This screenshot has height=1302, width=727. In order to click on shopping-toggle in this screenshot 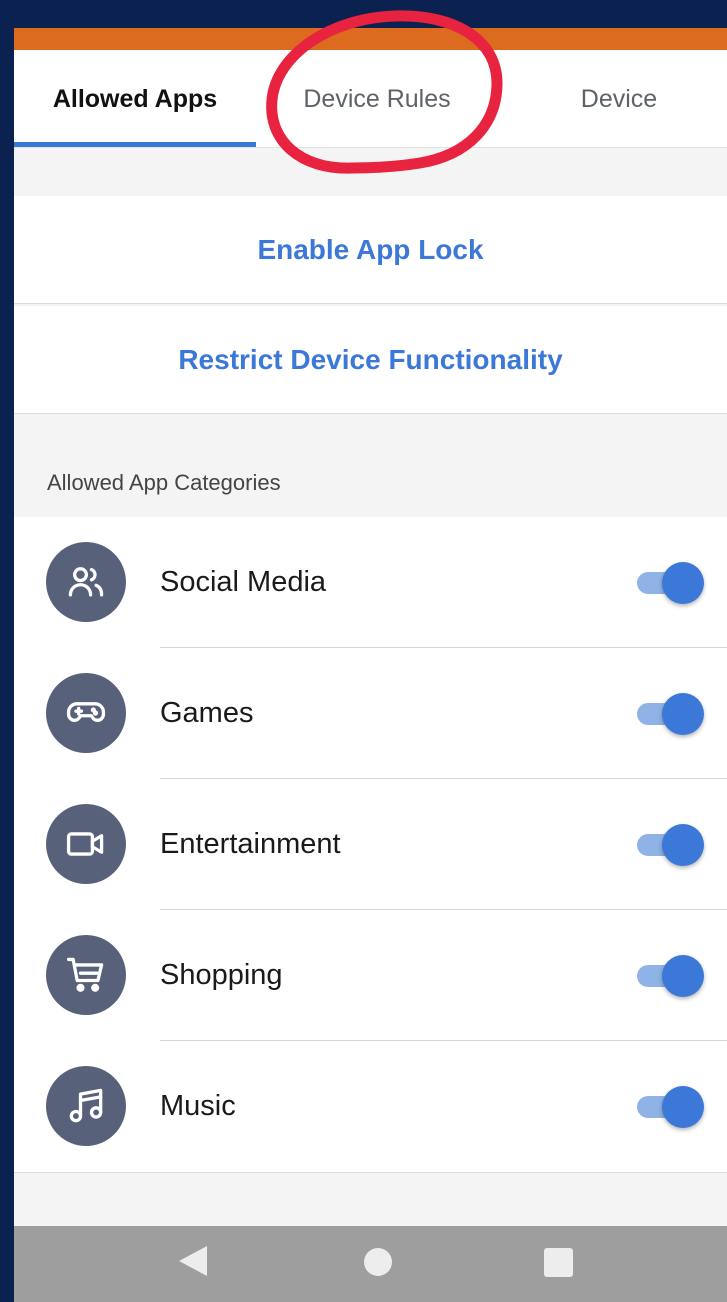, I will do `click(670, 976)`.